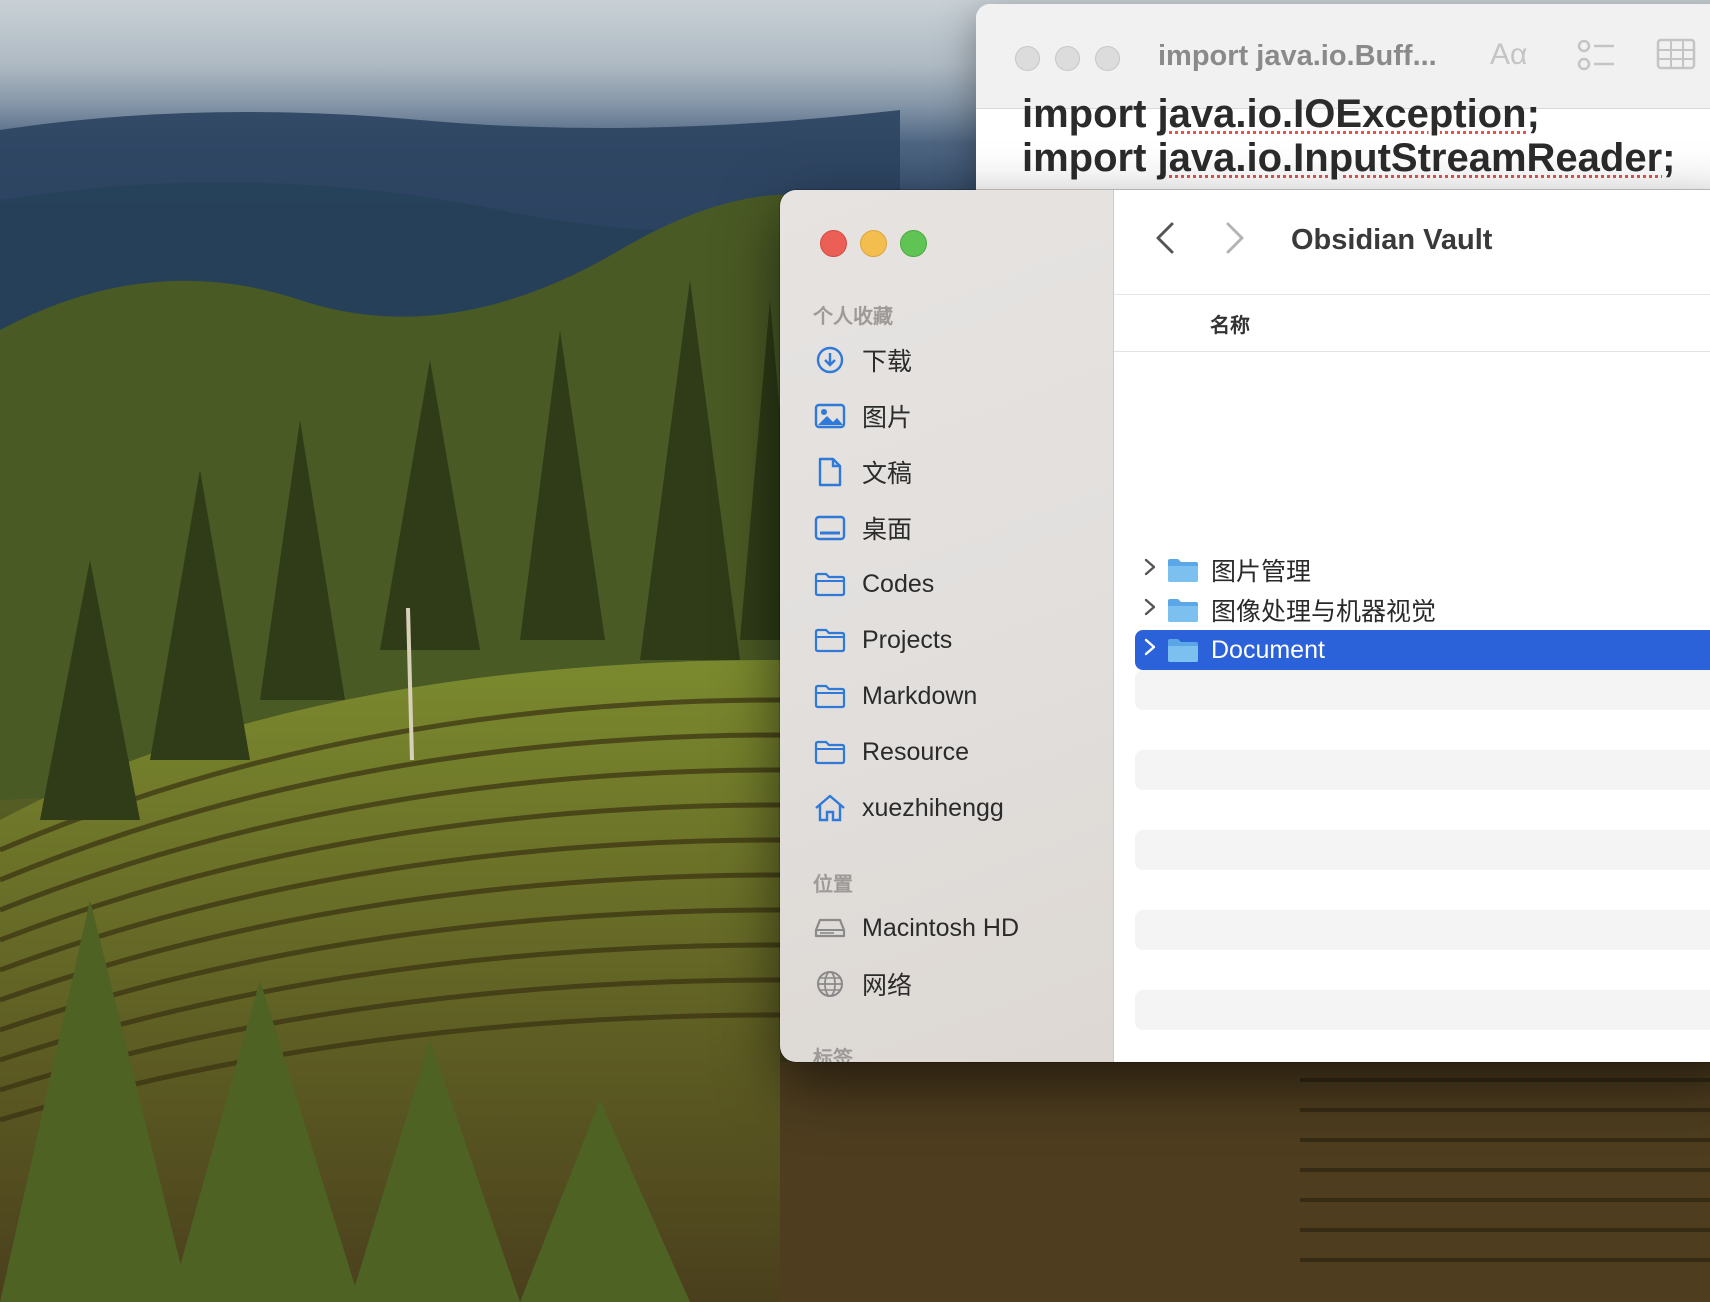 Image resolution: width=1710 pixels, height=1302 pixels. What do you see at coordinates (1410, 158) in the screenshot?
I see `misspelled-text: java.io.InputStreamReader` at bounding box center [1410, 158].